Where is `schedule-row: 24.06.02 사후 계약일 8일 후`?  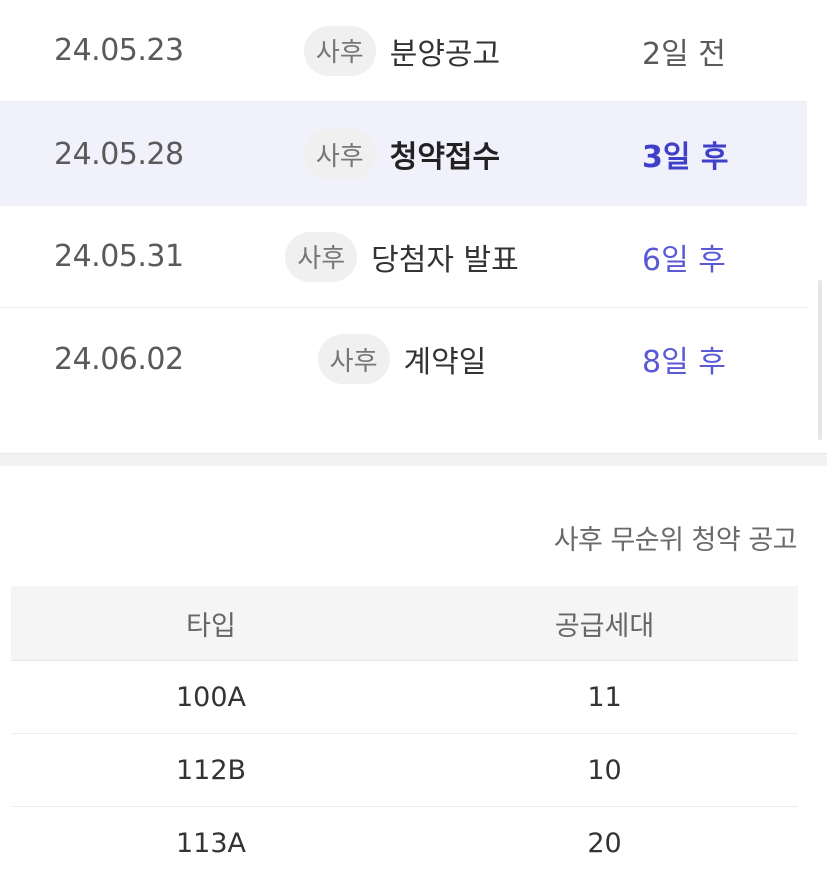
schedule-row: 24.06.02 사후 계약일 8일 후 is located at coordinates (403, 359).